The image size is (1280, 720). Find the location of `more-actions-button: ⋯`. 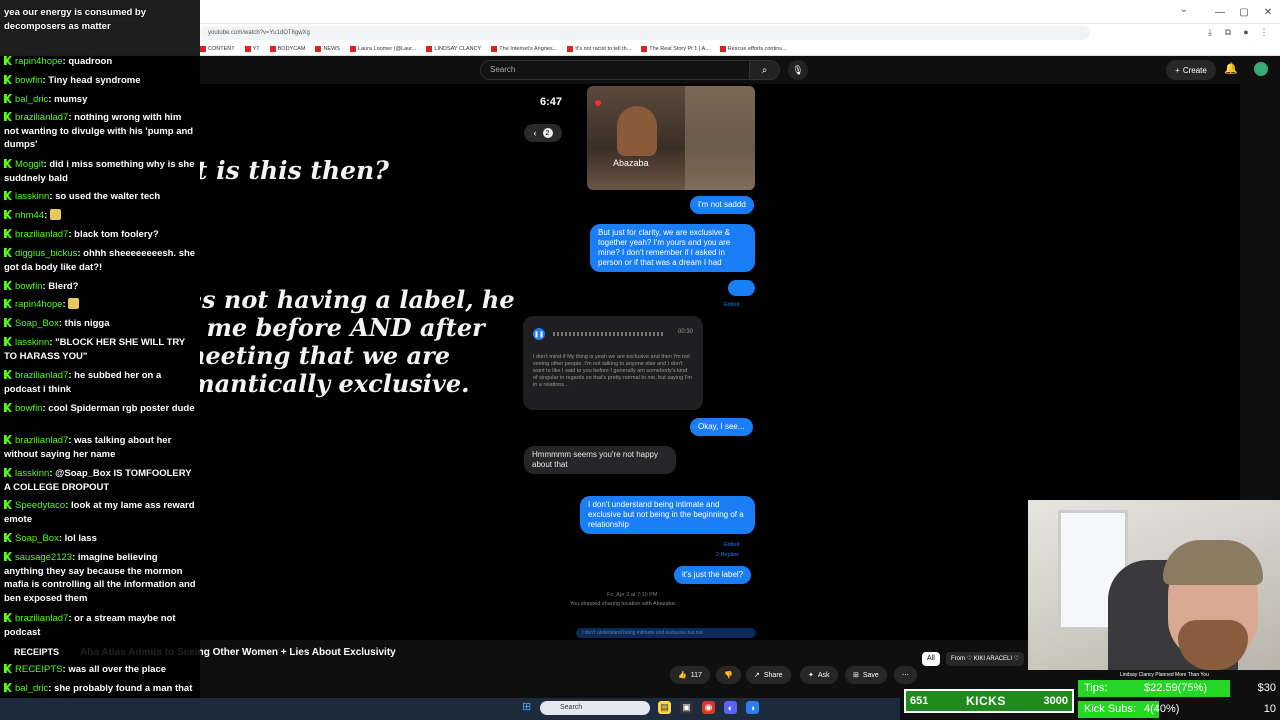

more-actions-button: ⋯ is located at coordinates (905, 675).